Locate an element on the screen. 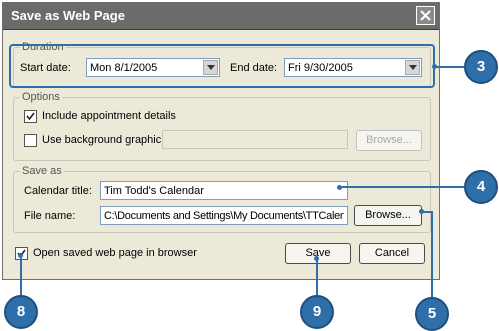  callout-8: 8 is located at coordinates (21, 312).